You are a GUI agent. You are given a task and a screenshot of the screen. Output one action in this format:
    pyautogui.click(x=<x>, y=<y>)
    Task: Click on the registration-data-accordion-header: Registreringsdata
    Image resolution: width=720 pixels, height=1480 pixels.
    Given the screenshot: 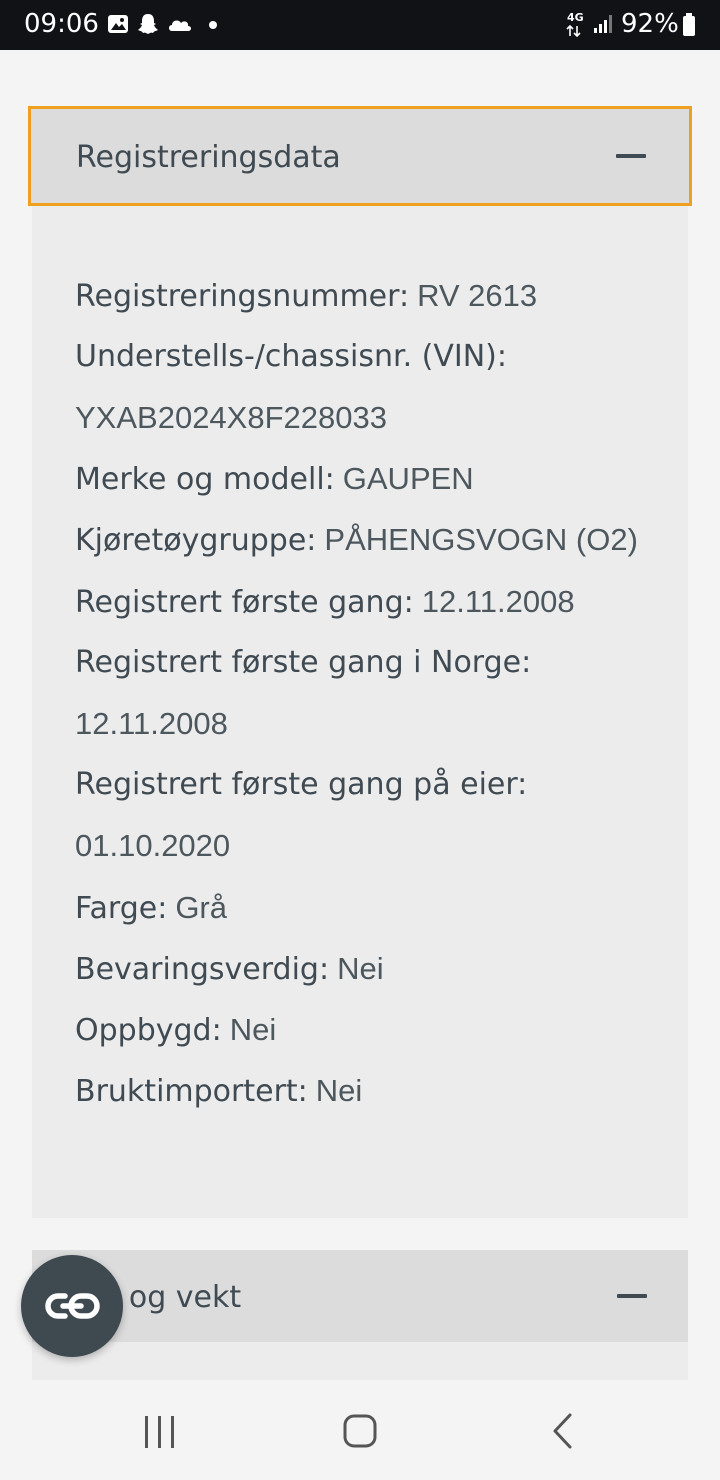 What is the action you would take?
    pyautogui.click(x=360, y=156)
    